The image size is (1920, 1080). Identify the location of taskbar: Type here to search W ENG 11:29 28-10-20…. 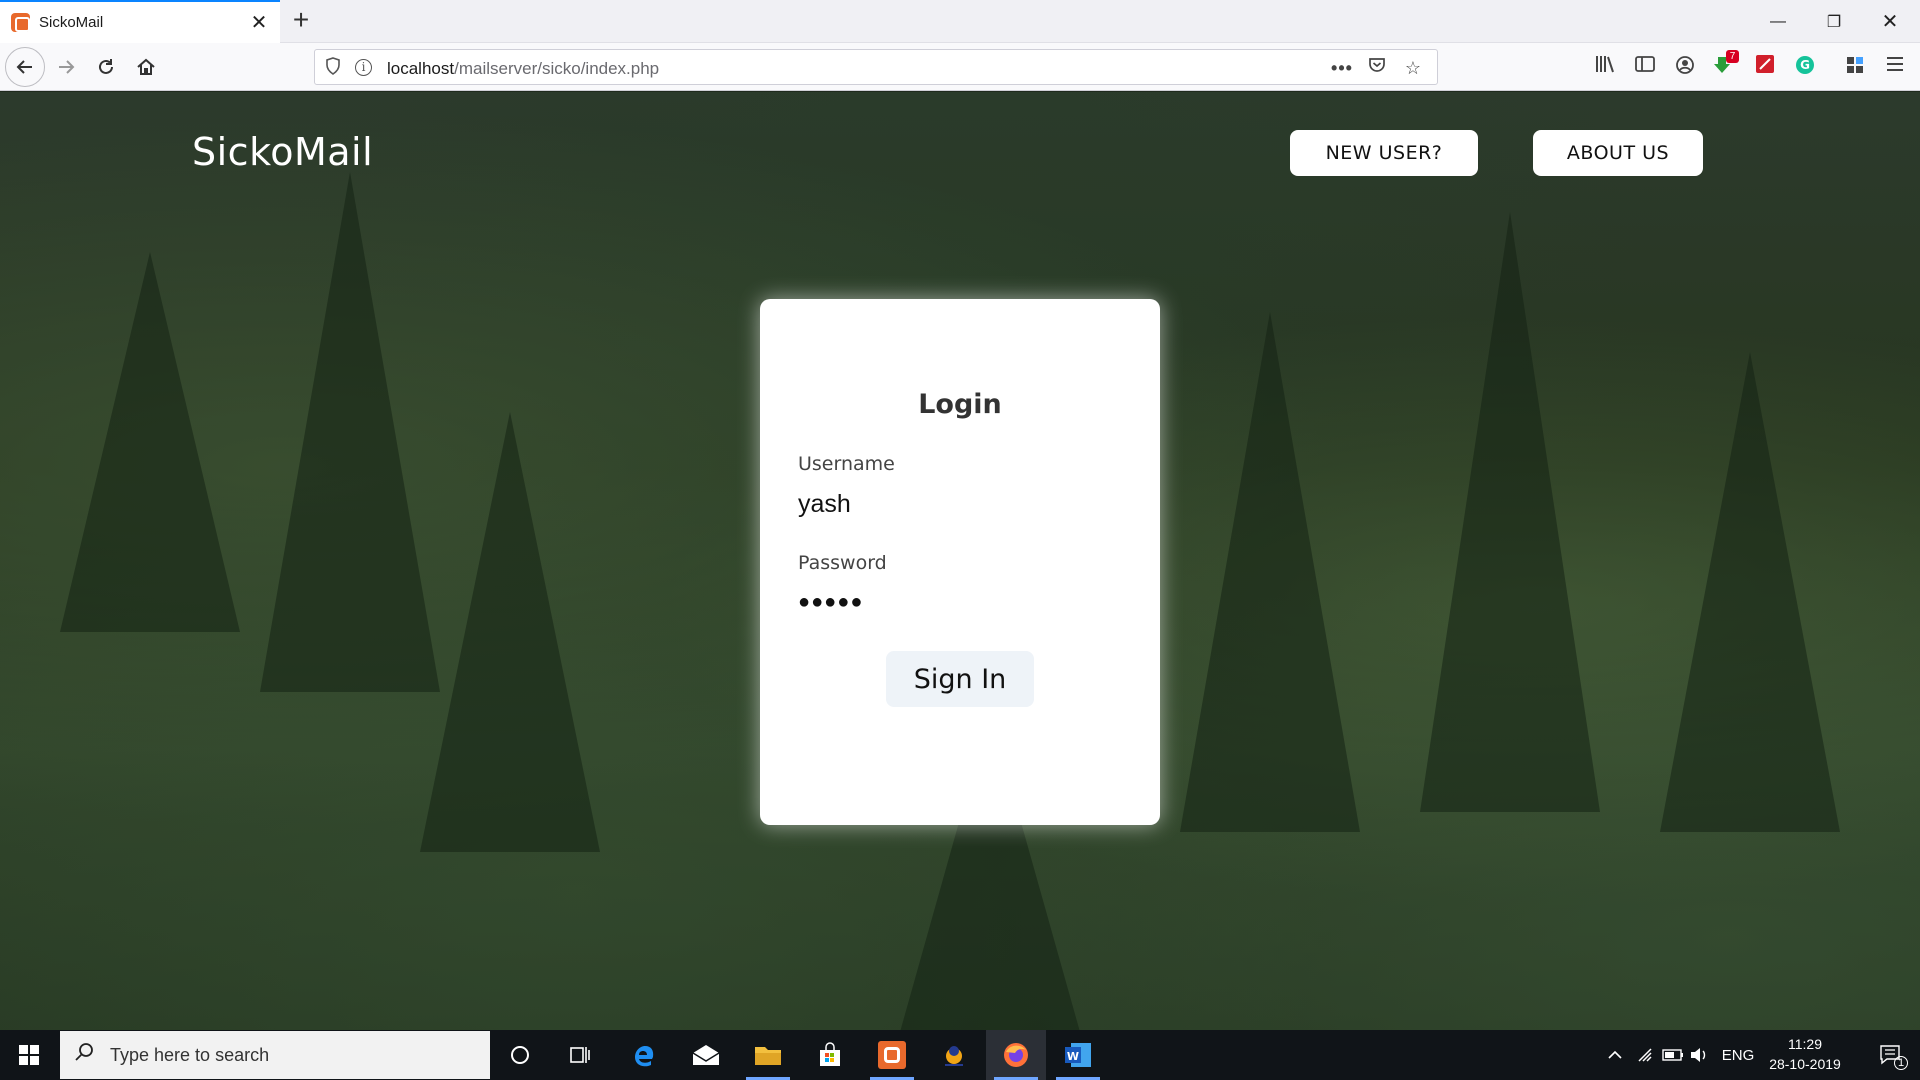
(960, 1055).